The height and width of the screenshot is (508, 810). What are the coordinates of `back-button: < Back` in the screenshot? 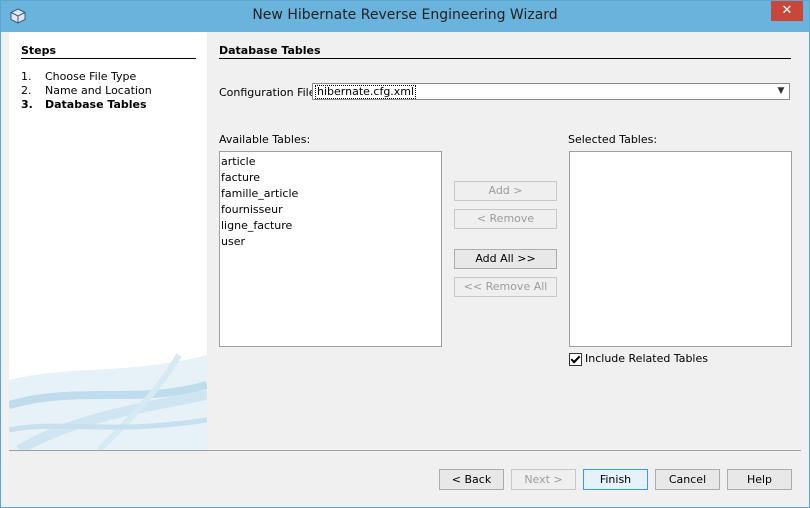 It's located at (471, 479).